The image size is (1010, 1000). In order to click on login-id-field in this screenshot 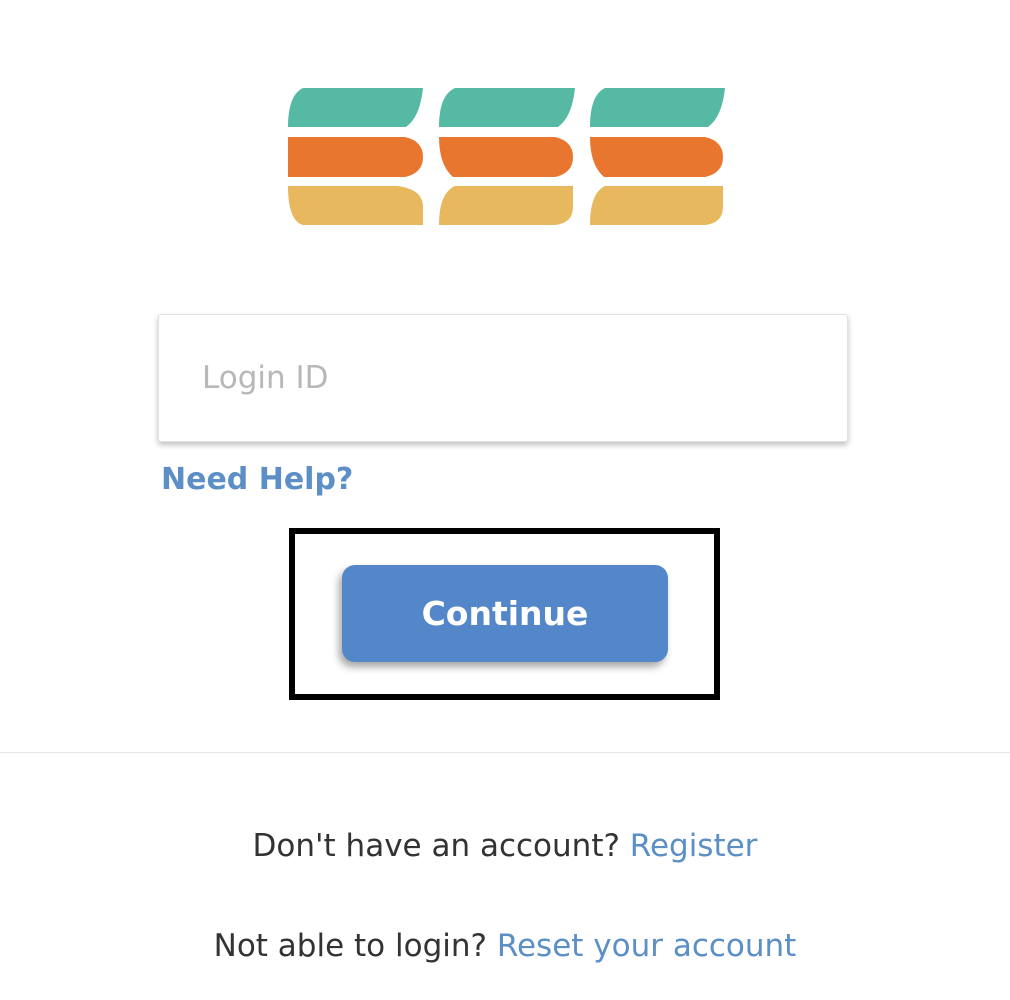, I will do `click(503, 378)`.